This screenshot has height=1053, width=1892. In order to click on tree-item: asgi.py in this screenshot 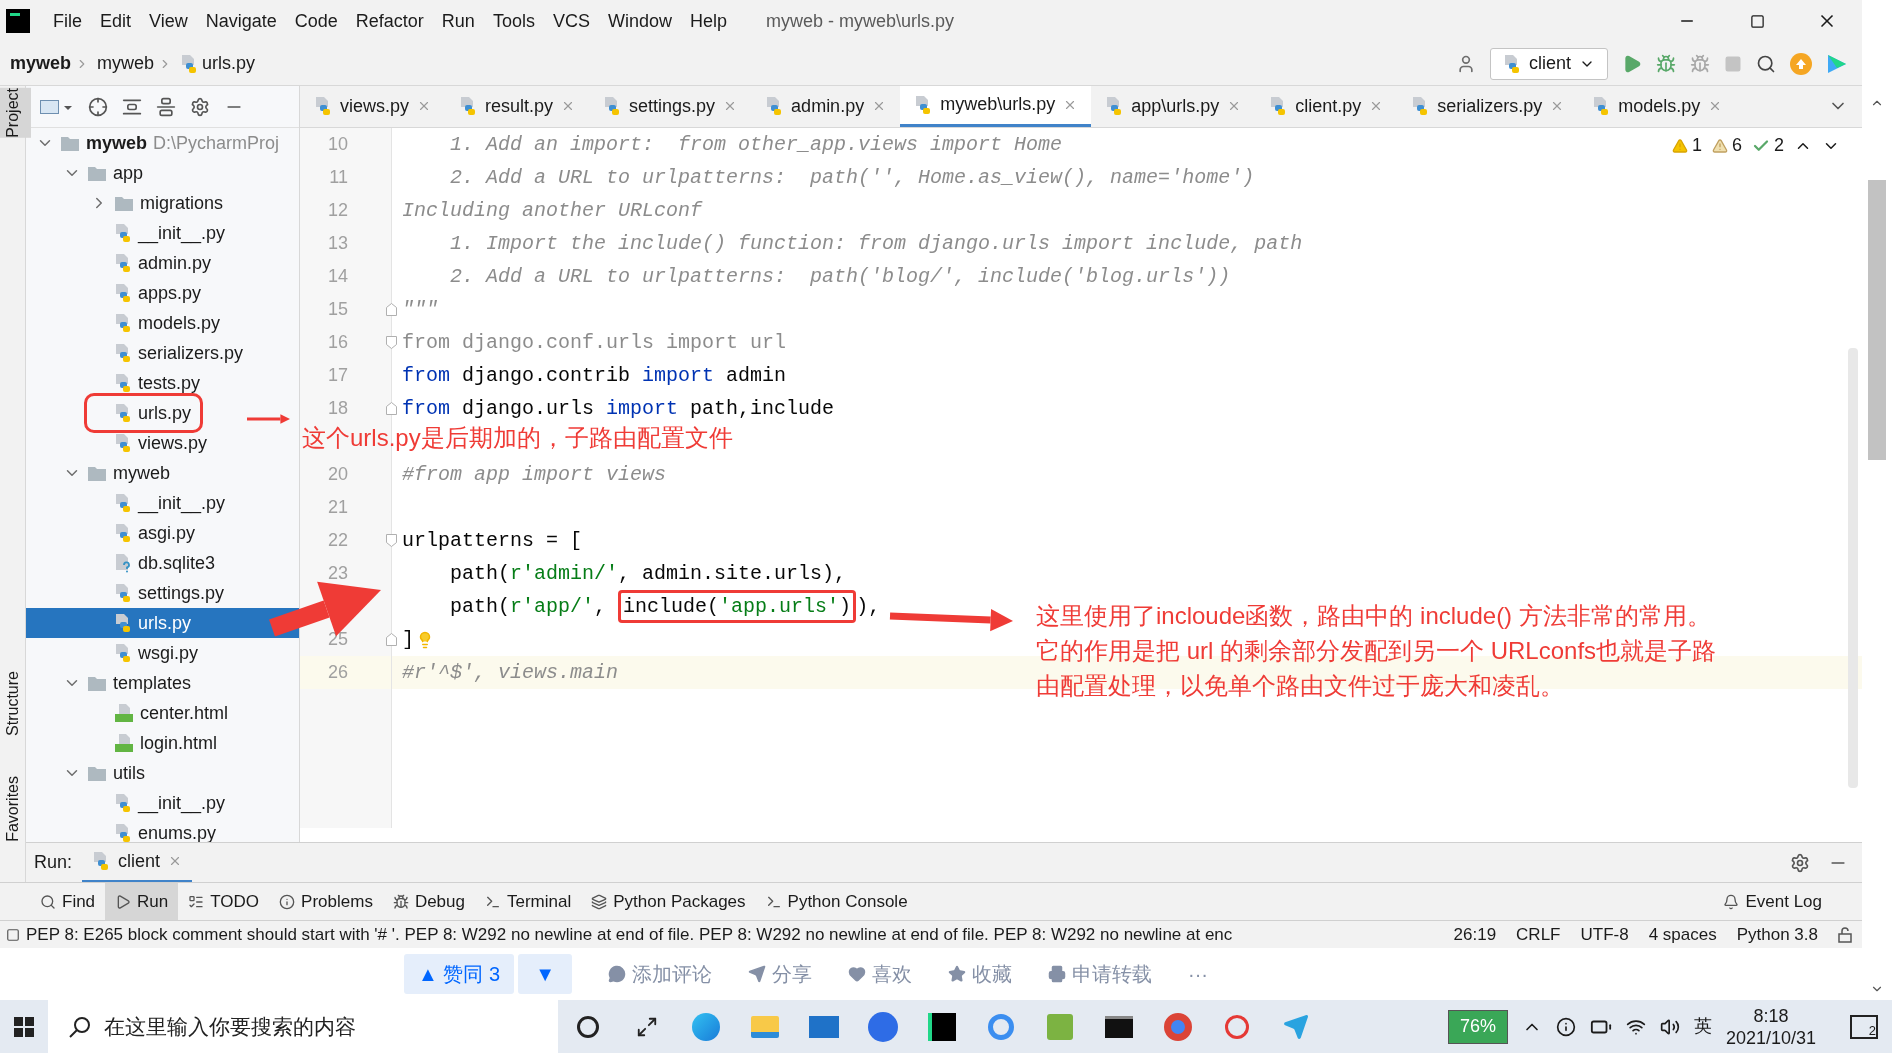, I will do `click(146, 533)`.